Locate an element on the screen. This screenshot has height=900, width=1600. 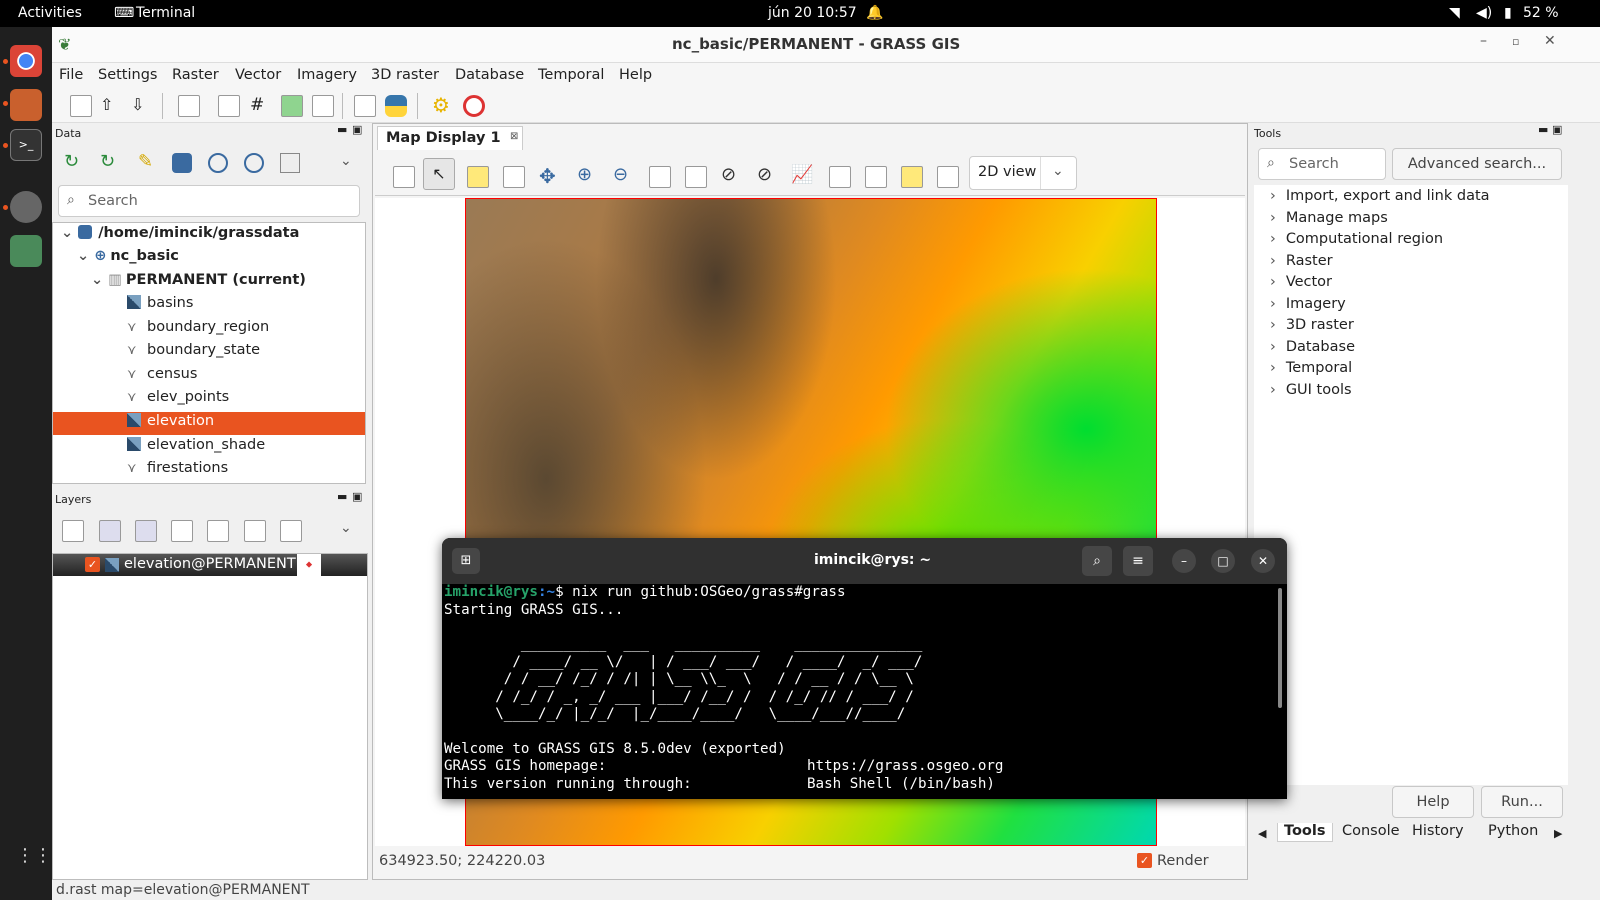
tab-tools: Tools is located at coordinates (1305, 832).